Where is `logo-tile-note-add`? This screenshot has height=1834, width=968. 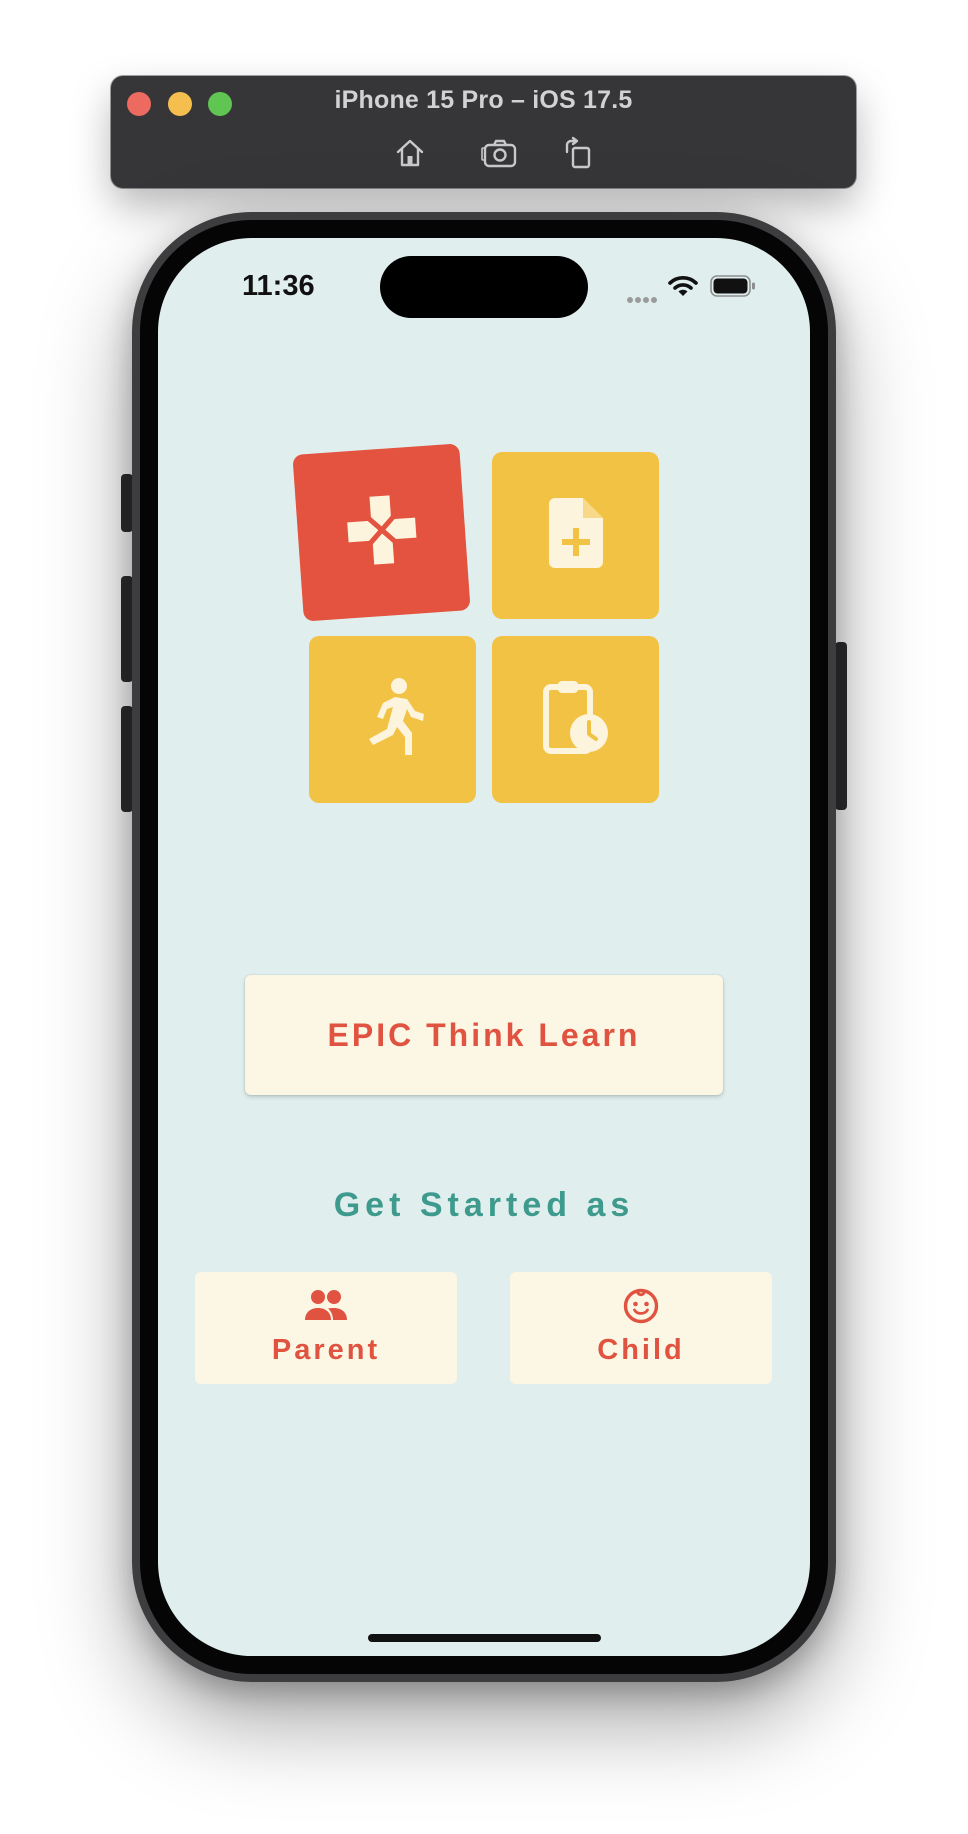 logo-tile-note-add is located at coordinates (575, 535).